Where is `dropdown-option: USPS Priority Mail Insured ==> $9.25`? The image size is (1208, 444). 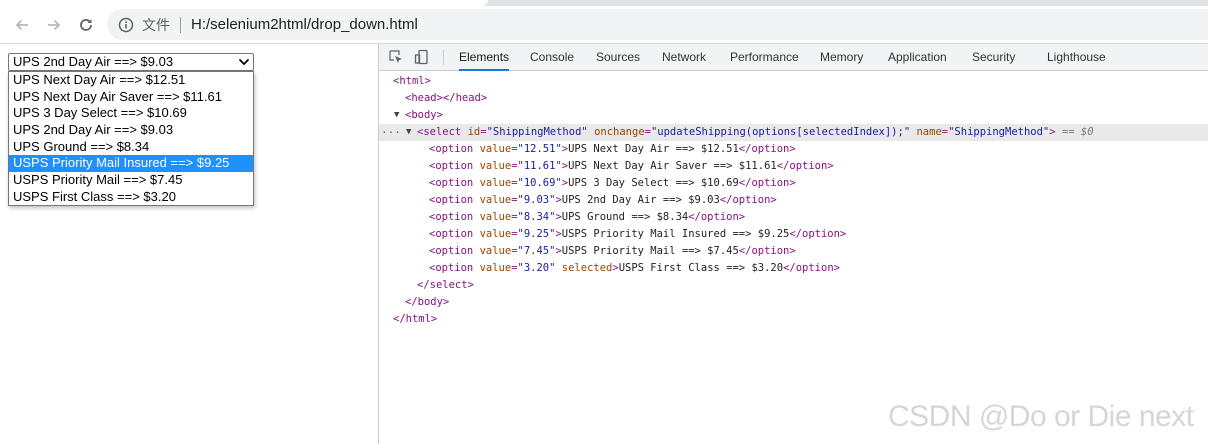 dropdown-option: USPS Priority Mail Insured ==> $9.25 is located at coordinates (131, 164).